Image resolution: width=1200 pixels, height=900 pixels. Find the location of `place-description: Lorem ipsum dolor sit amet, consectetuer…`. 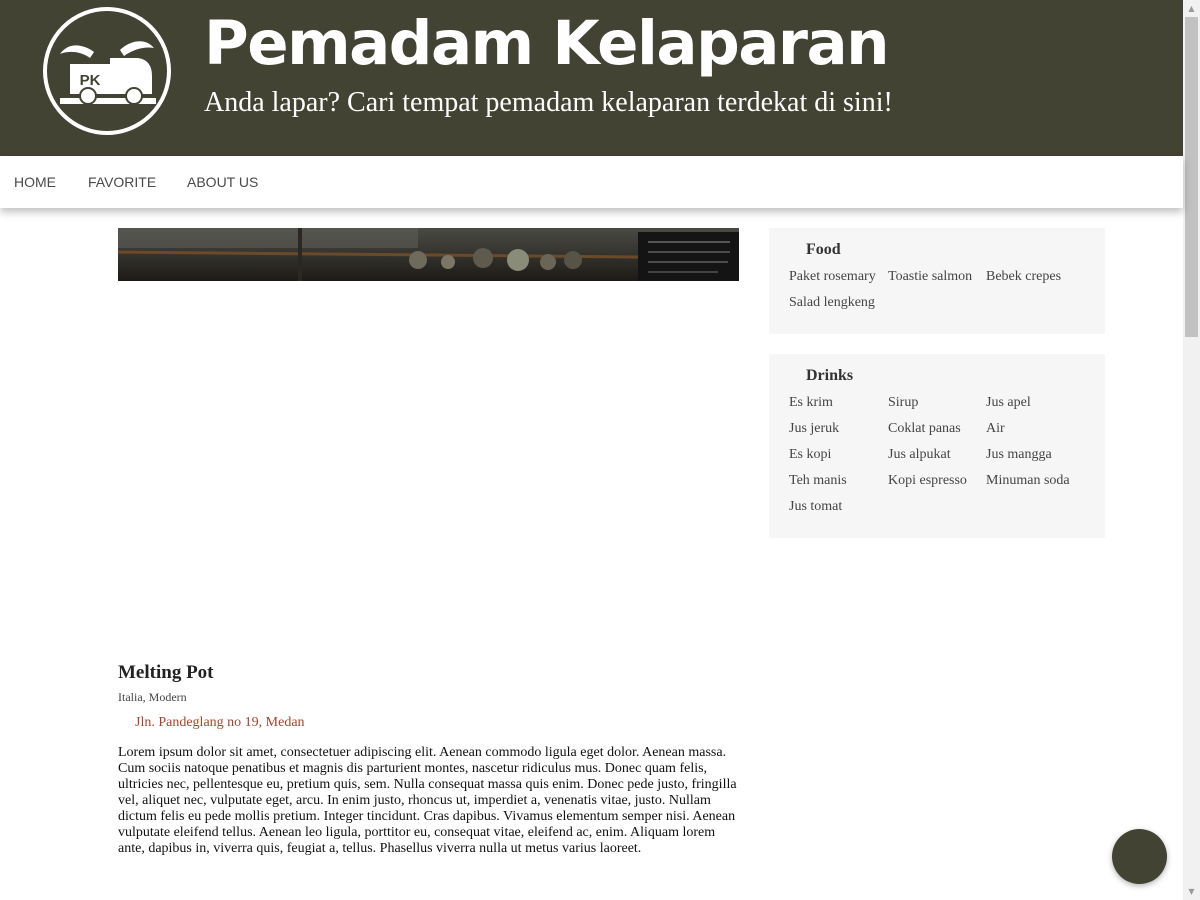

place-description: Lorem ipsum dolor sit amet, consectetuer… is located at coordinates (427, 800).